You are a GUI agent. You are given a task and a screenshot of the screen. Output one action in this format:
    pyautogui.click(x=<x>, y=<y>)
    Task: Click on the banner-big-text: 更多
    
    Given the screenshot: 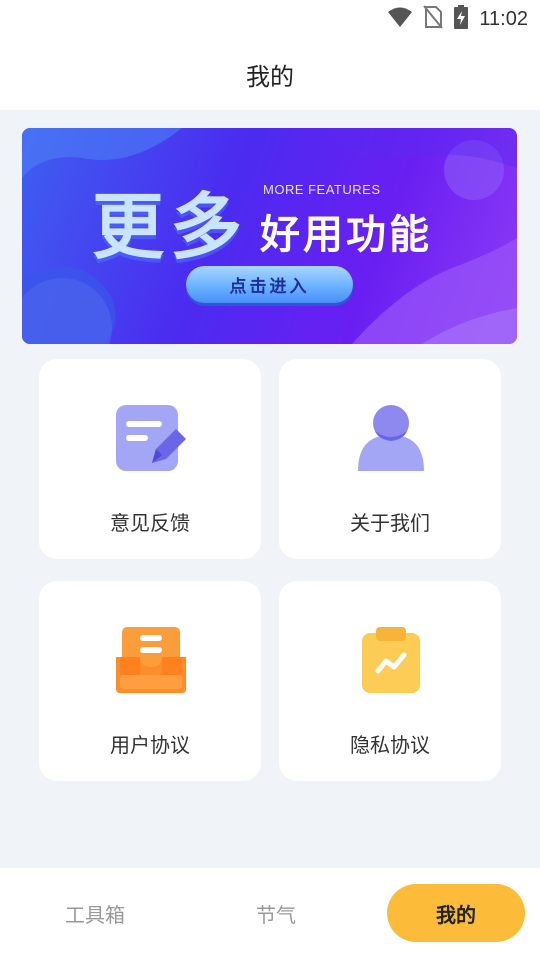 What is the action you would take?
    pyautogui.click(x=170, y=227)
    